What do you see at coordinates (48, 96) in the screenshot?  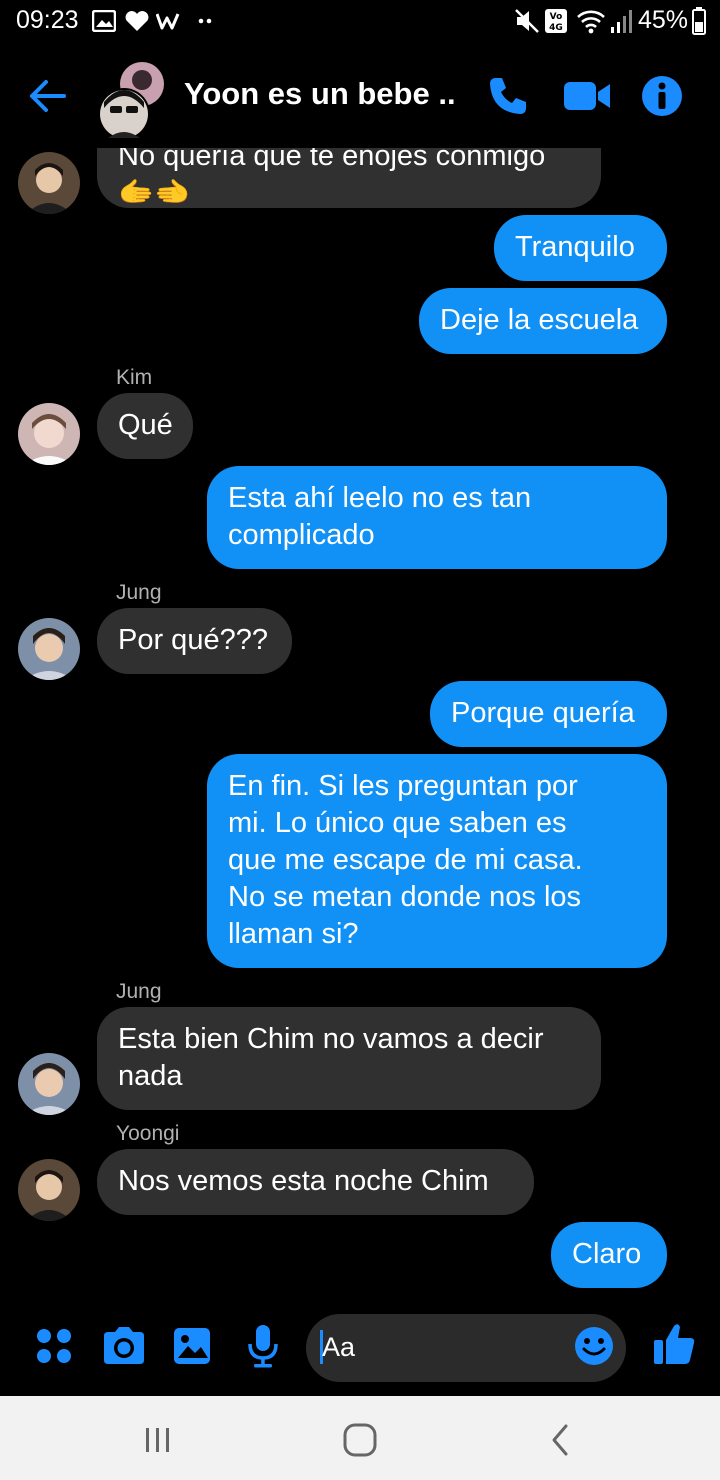 I see `back-arrow-icon` at bounding box center [48, 96].